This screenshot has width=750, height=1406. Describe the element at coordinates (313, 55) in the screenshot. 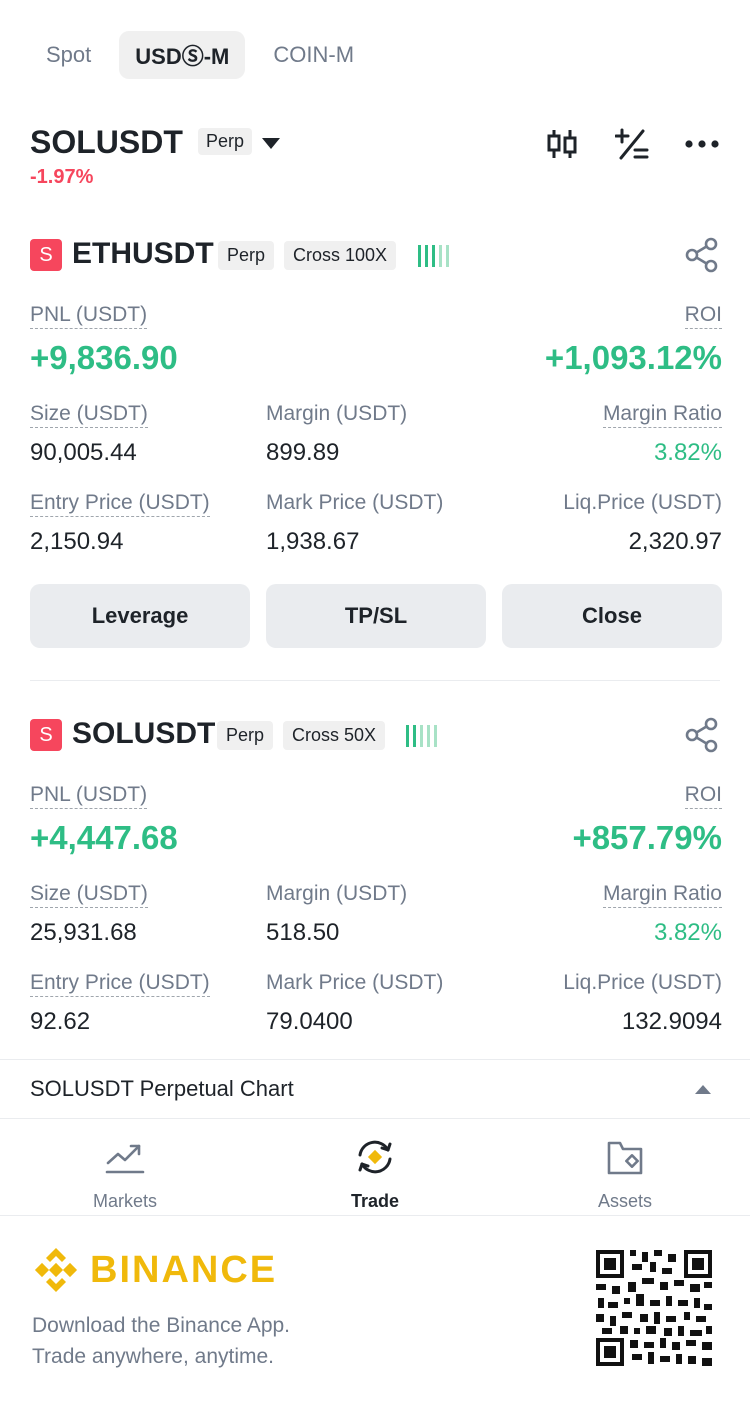

I see `tab-coin-m: COIN-M` at that location.